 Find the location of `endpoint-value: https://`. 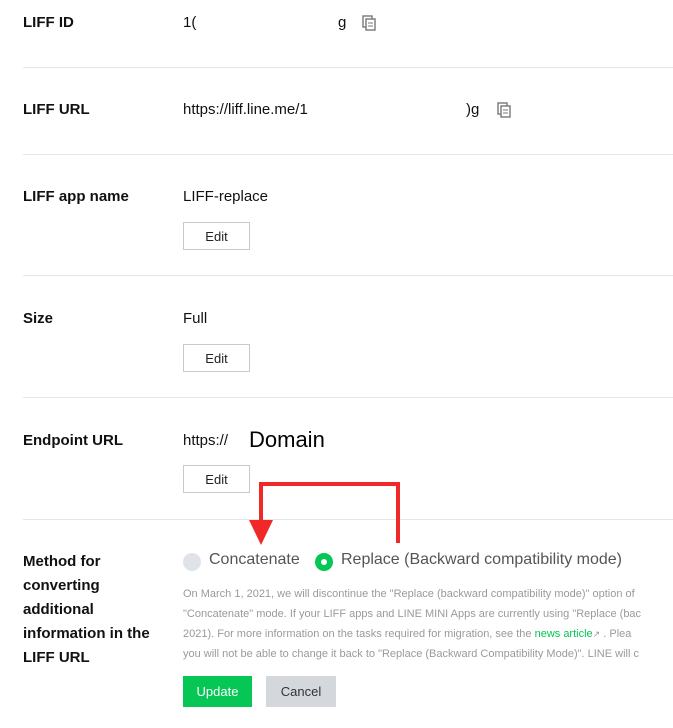

endpoint-value: https:// is located at coordinates (206, 440).